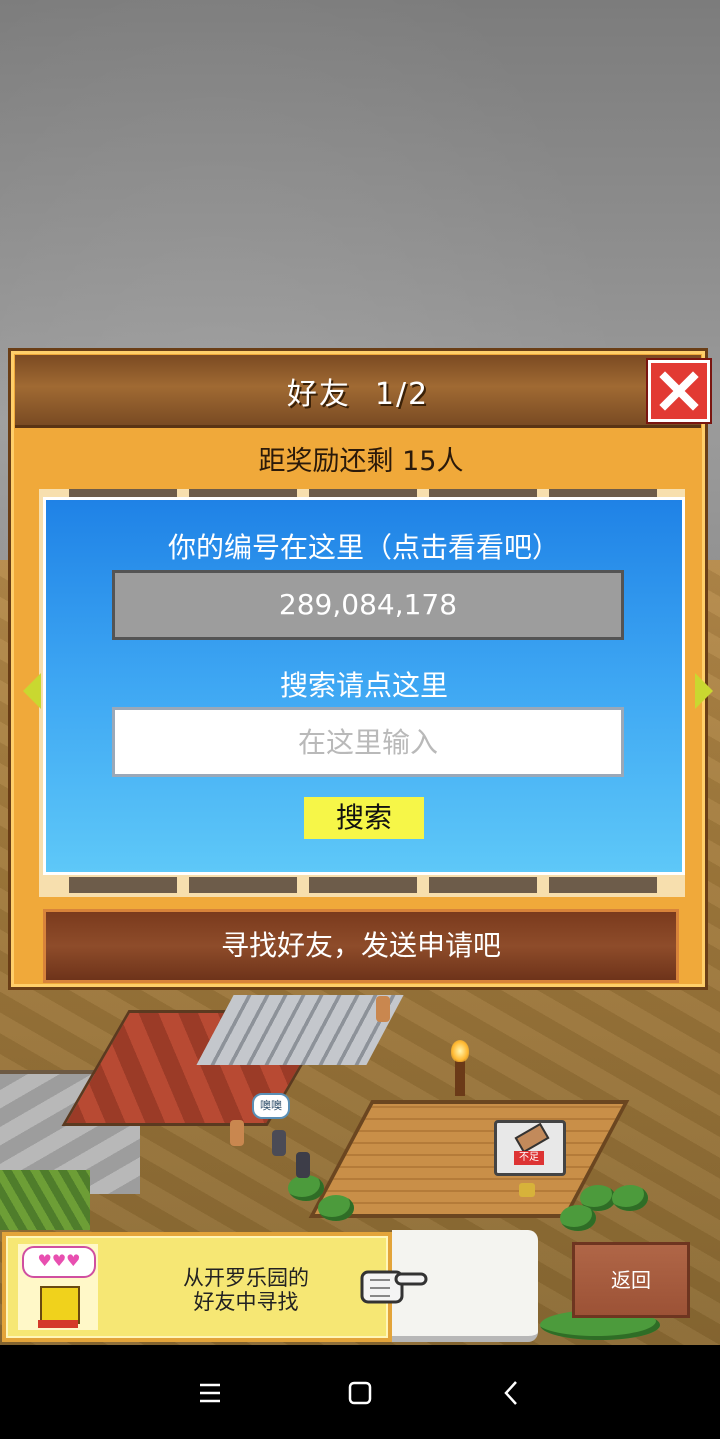 Image resolution: width=720 pixels, height=1439 pixels. I want to click on torch-flame, so click(460, 1051).